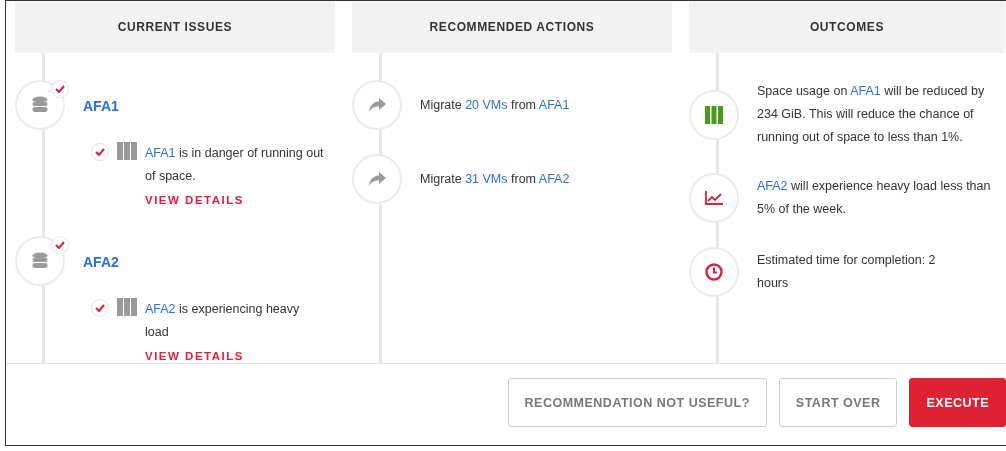  What do you see at coordinates (714, 272) in the screenshot?
I see `clock-icon` at bounding box center [714, 272].